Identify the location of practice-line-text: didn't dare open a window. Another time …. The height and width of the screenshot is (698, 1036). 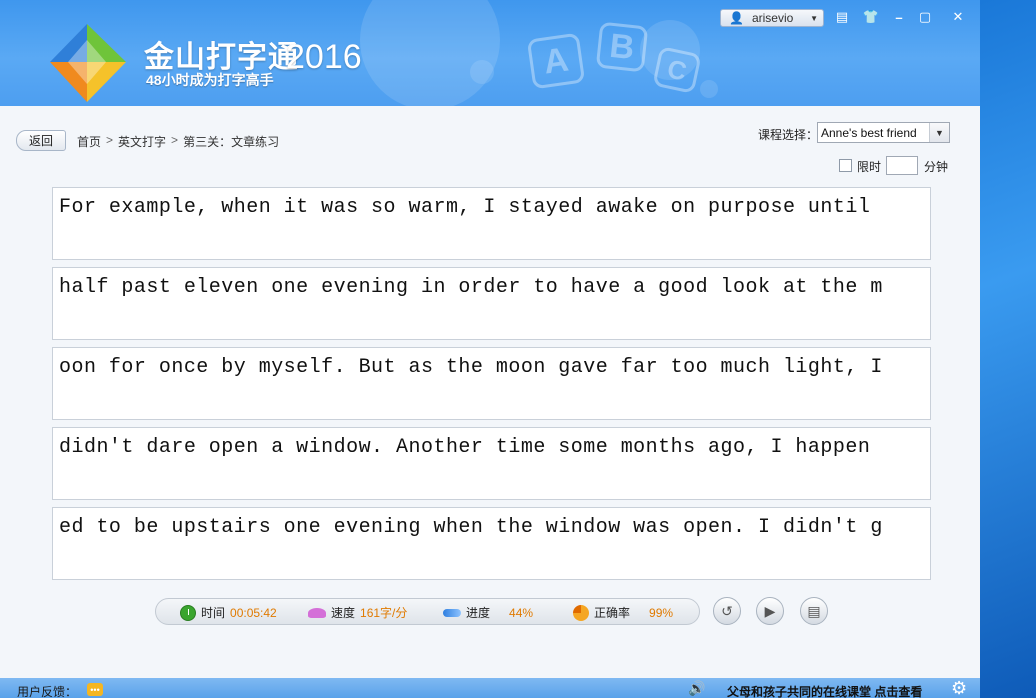
(465, 447).